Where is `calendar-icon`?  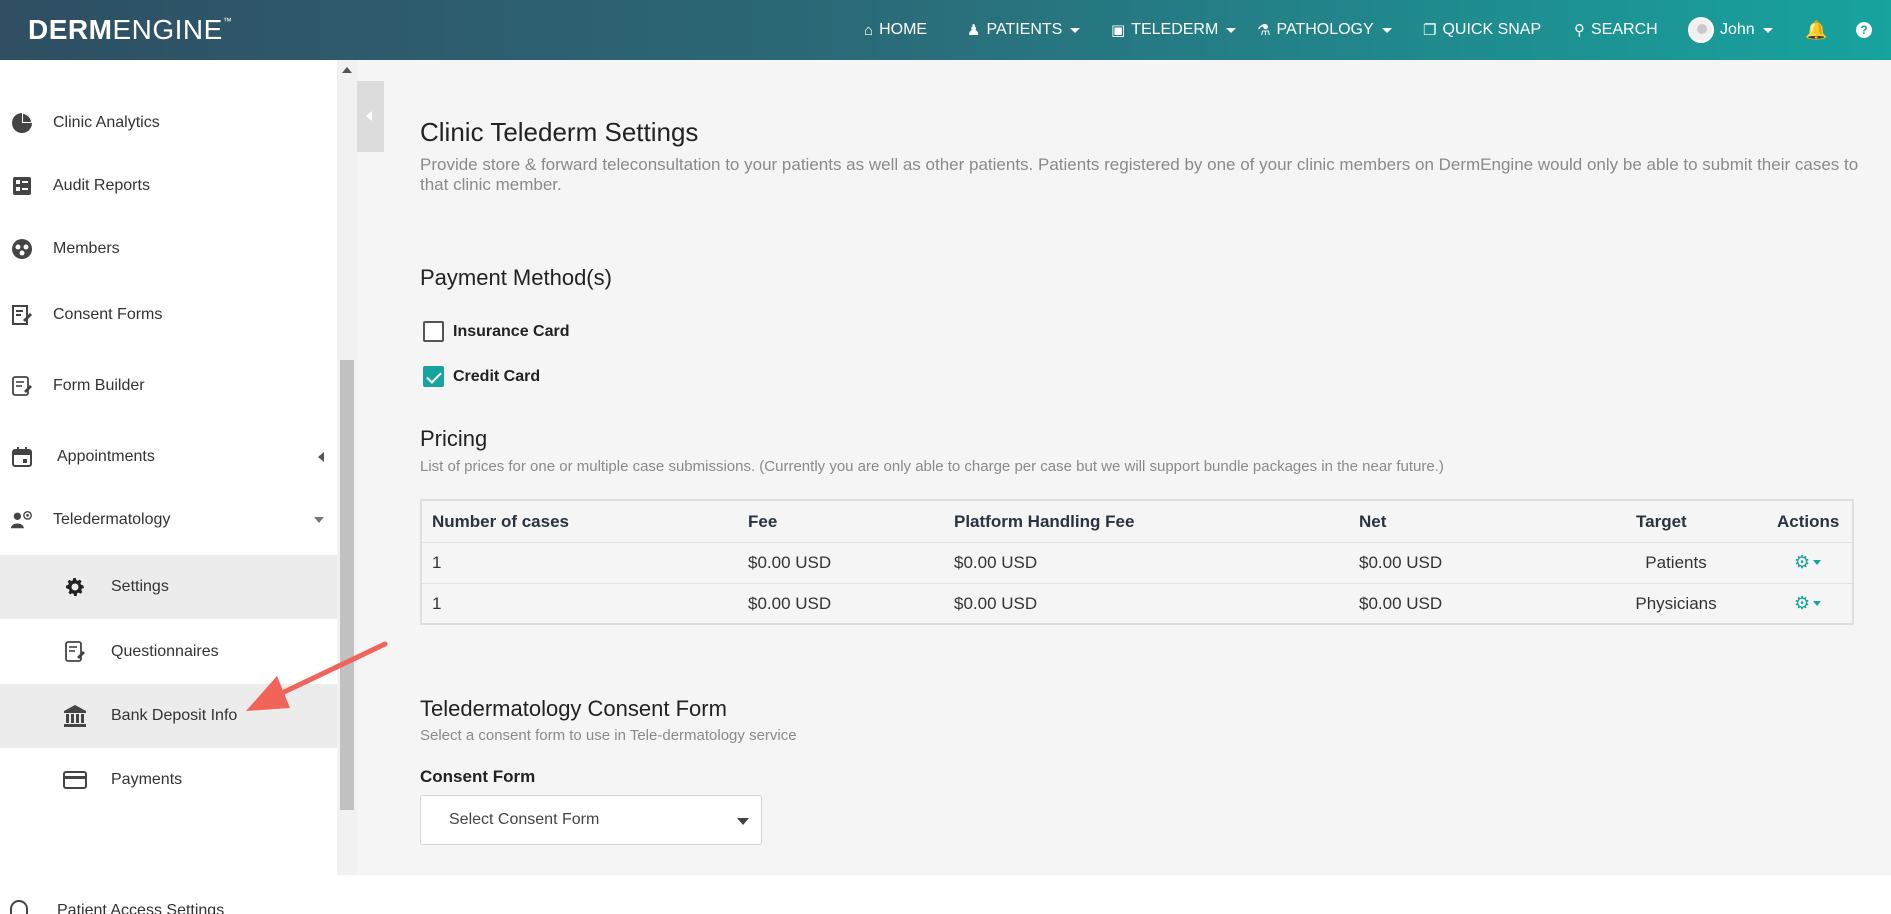
calendar-icon is located at coordinates (22, 457).